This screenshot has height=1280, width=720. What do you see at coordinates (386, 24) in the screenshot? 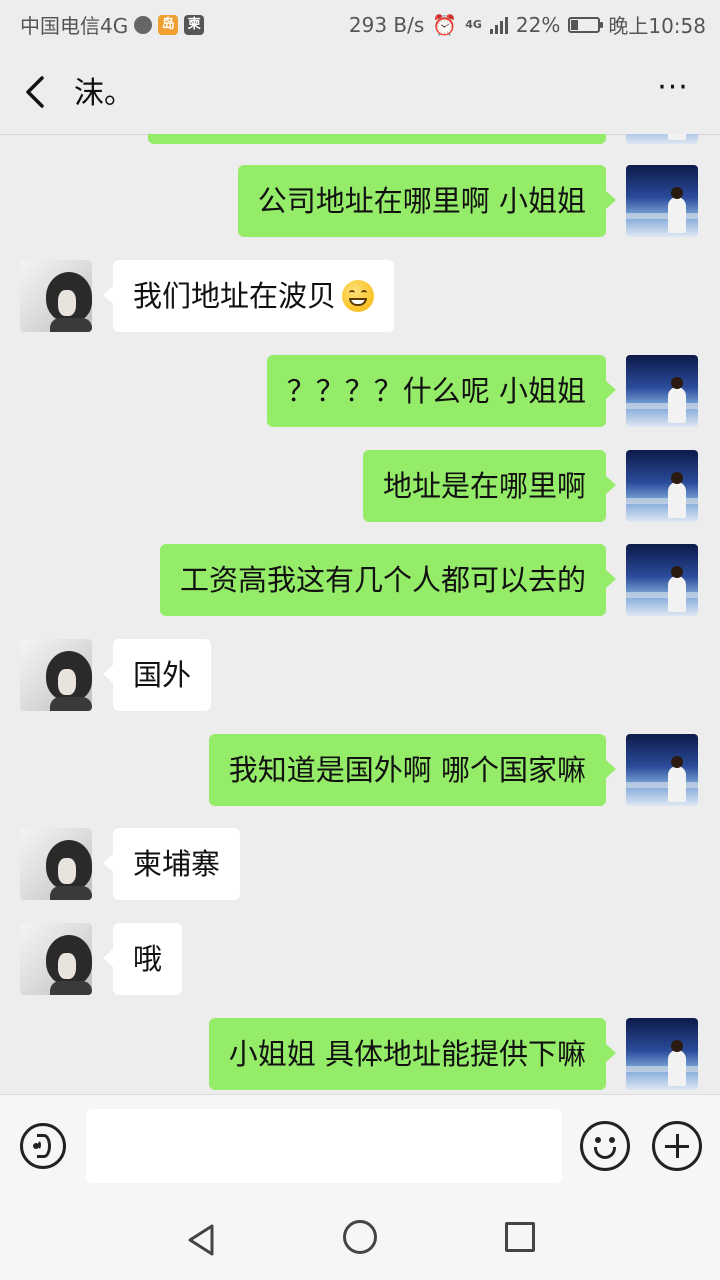
I see `network-speed: 293 B/s` at bounding box center [386, 24].